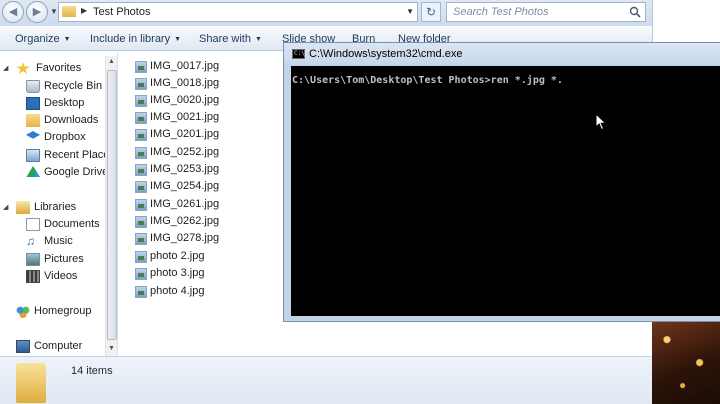 The width and height of the screenshot is (720, 404). Describe the element at coordinates (177, 273) in the screenshot. I see `file-name: photo 3.jpg` at that location.